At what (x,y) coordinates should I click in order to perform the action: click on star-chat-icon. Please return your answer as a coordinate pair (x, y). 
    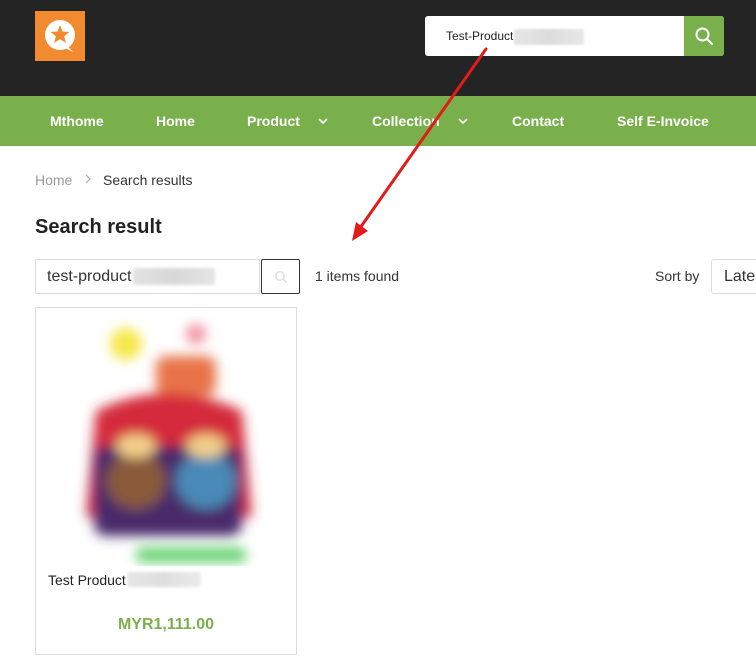
    Looking at the image, I should click on (60, 36).